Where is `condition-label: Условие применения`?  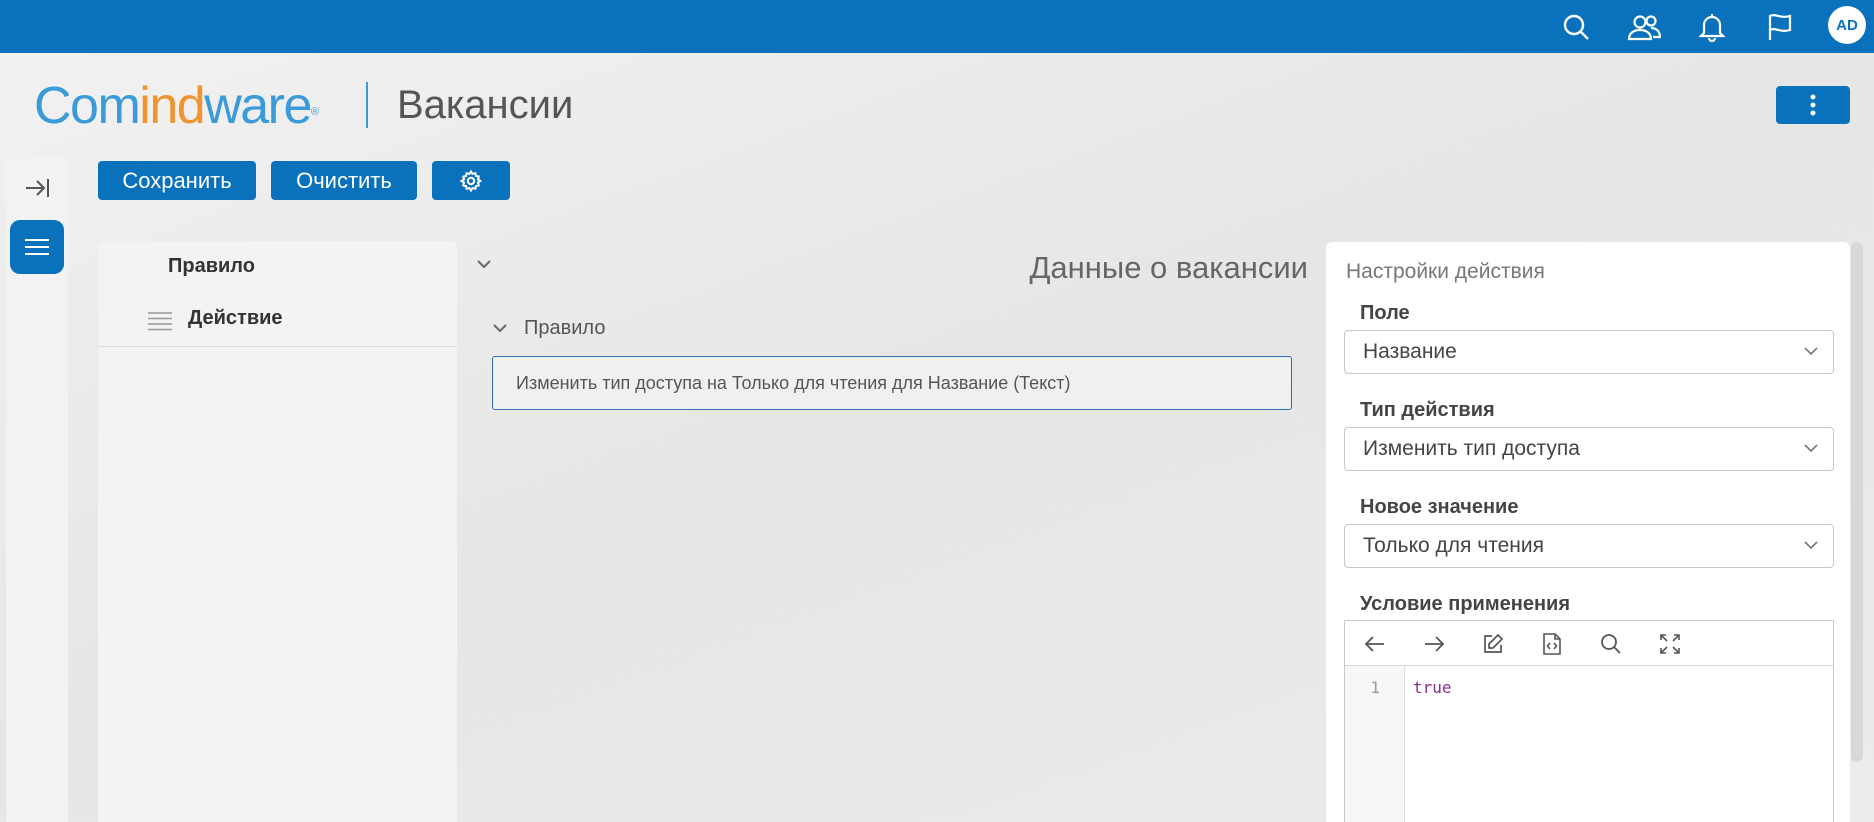 condition-label: Условие применения is located at coordinates (1465, 604).